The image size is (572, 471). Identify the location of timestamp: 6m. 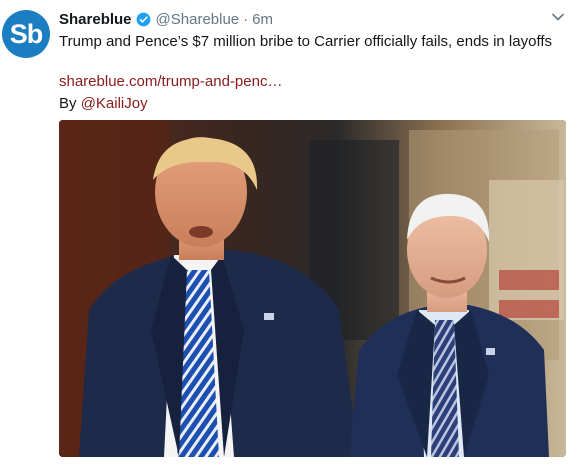
(262, 19).